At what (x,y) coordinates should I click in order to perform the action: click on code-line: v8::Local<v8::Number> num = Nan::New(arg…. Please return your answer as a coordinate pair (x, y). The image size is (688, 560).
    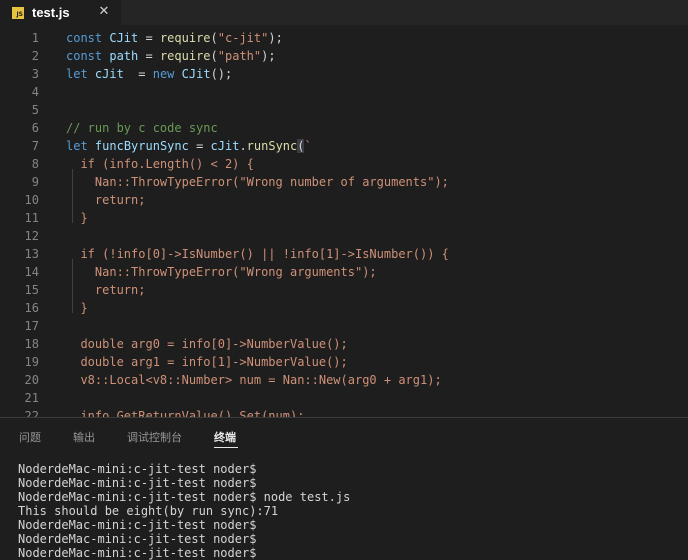
    Looking at the image, I should click on (254, 380).